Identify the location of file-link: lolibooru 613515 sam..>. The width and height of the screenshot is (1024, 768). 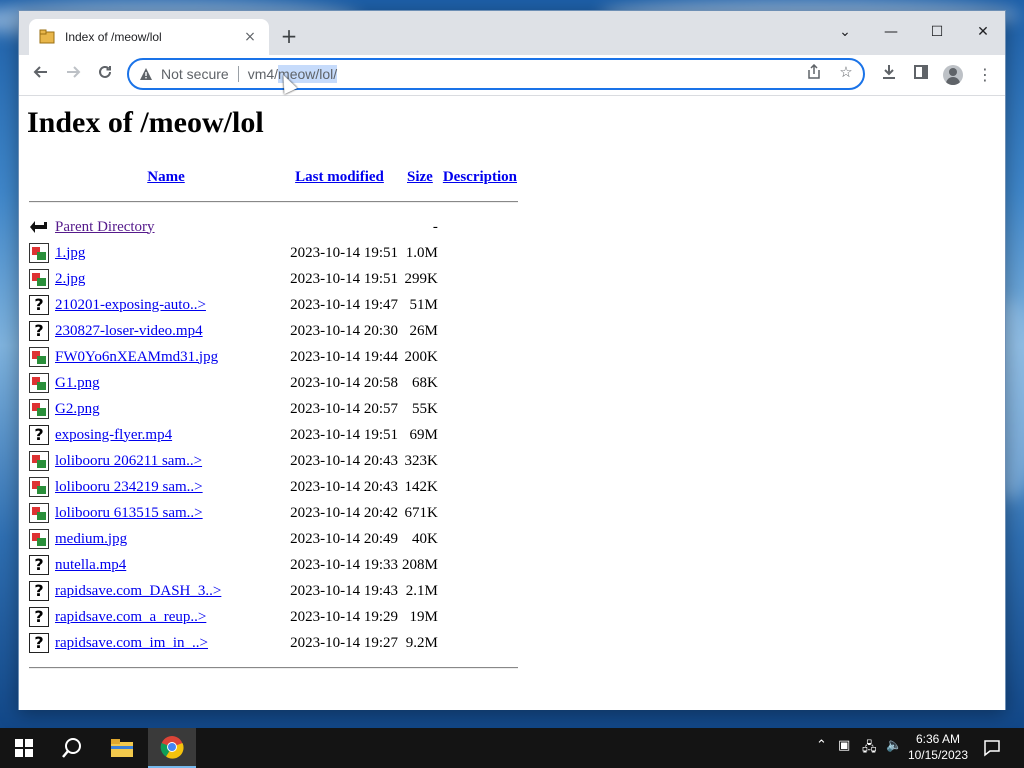
(129, 513).